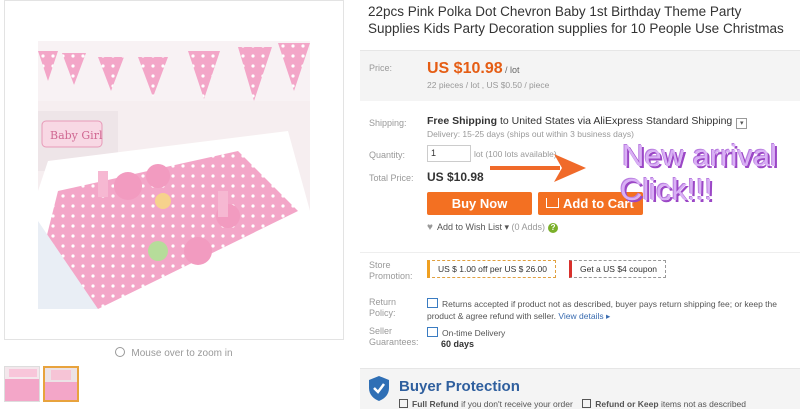 The height and width of the screenshot is (409, 800). What do you see at coordinates (381, 68) in the screenshot?
I see `price-label: Price:` at bounding box center [381, 68].